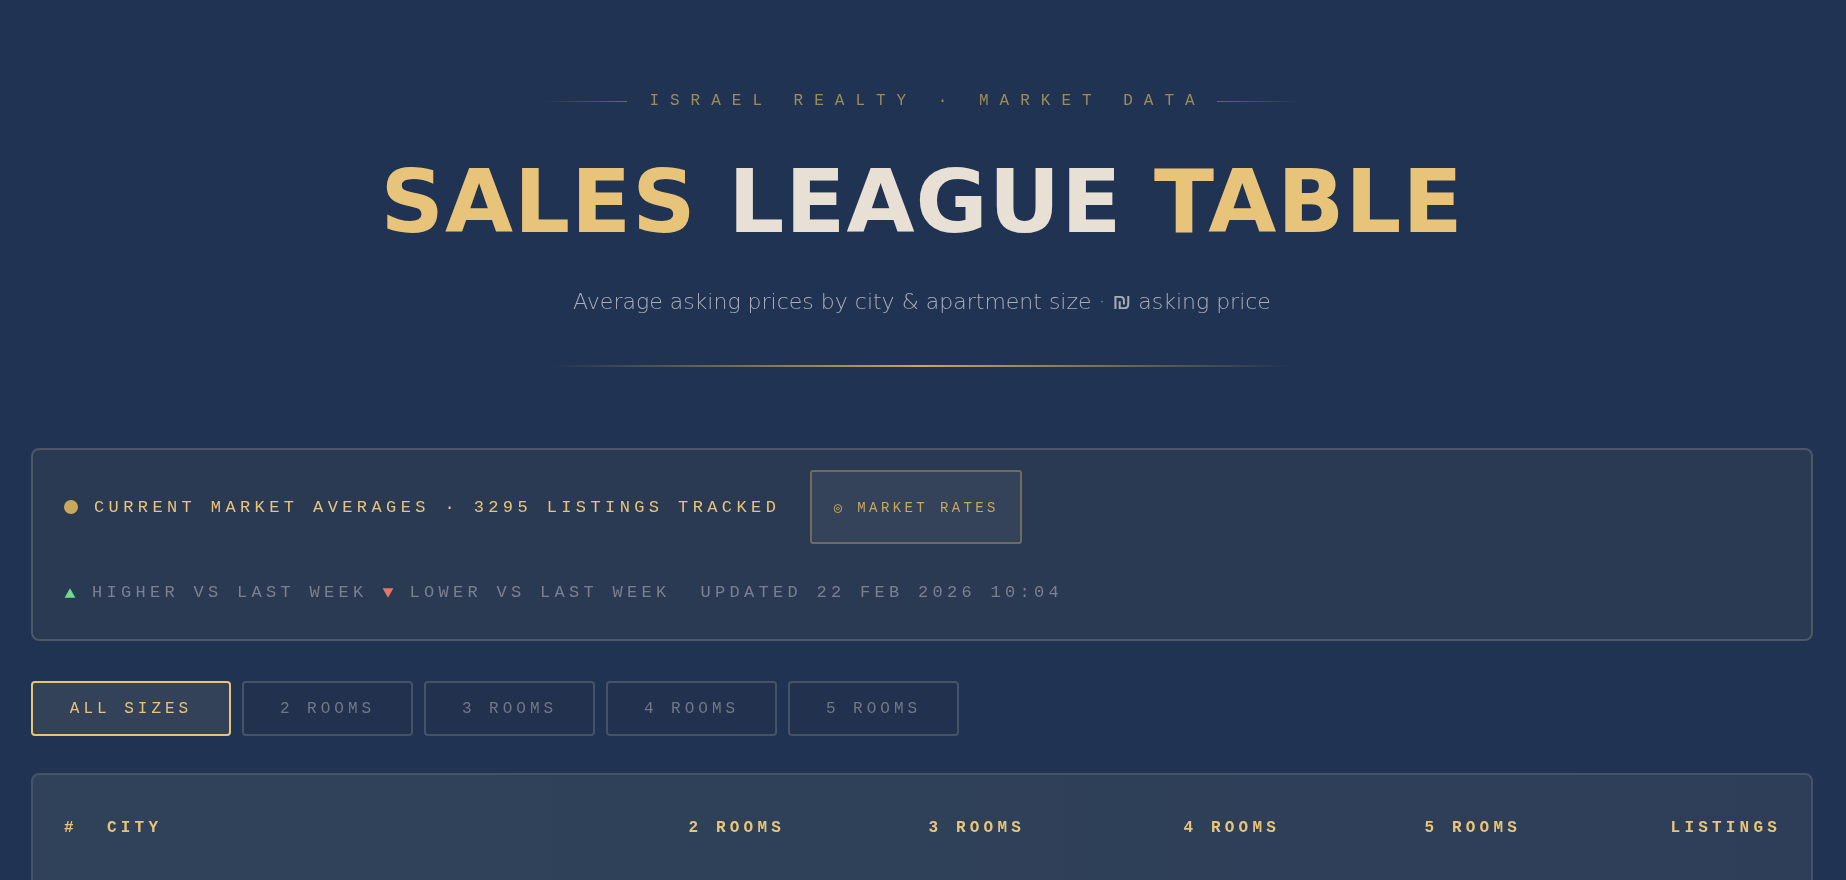 The image size is (1846, 880). Describe the element at coordinates (691, 708) in the screenshot. I see `size-tab: 4 ROOMS` at that location.